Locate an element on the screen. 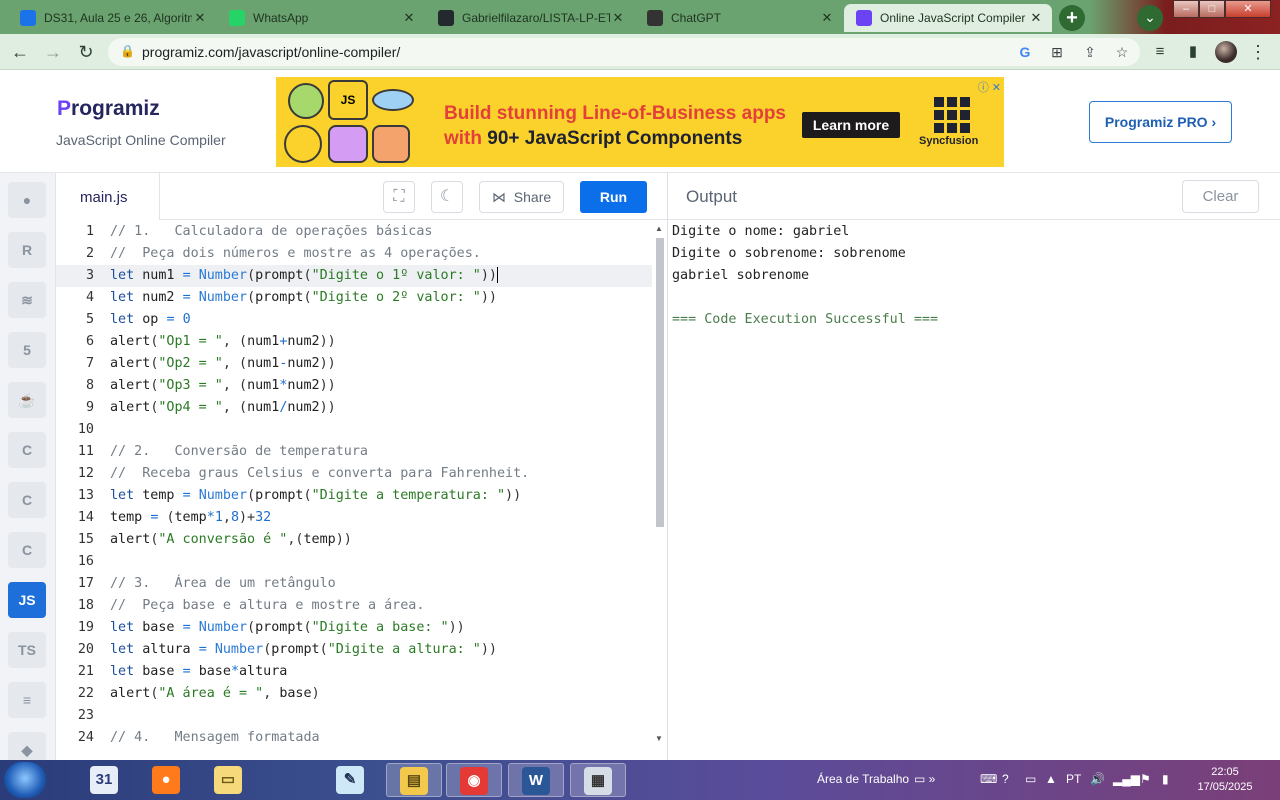 This screenshot has width=1280, height=800. display-icon: ▭ is located at coordinates (1030, 779).